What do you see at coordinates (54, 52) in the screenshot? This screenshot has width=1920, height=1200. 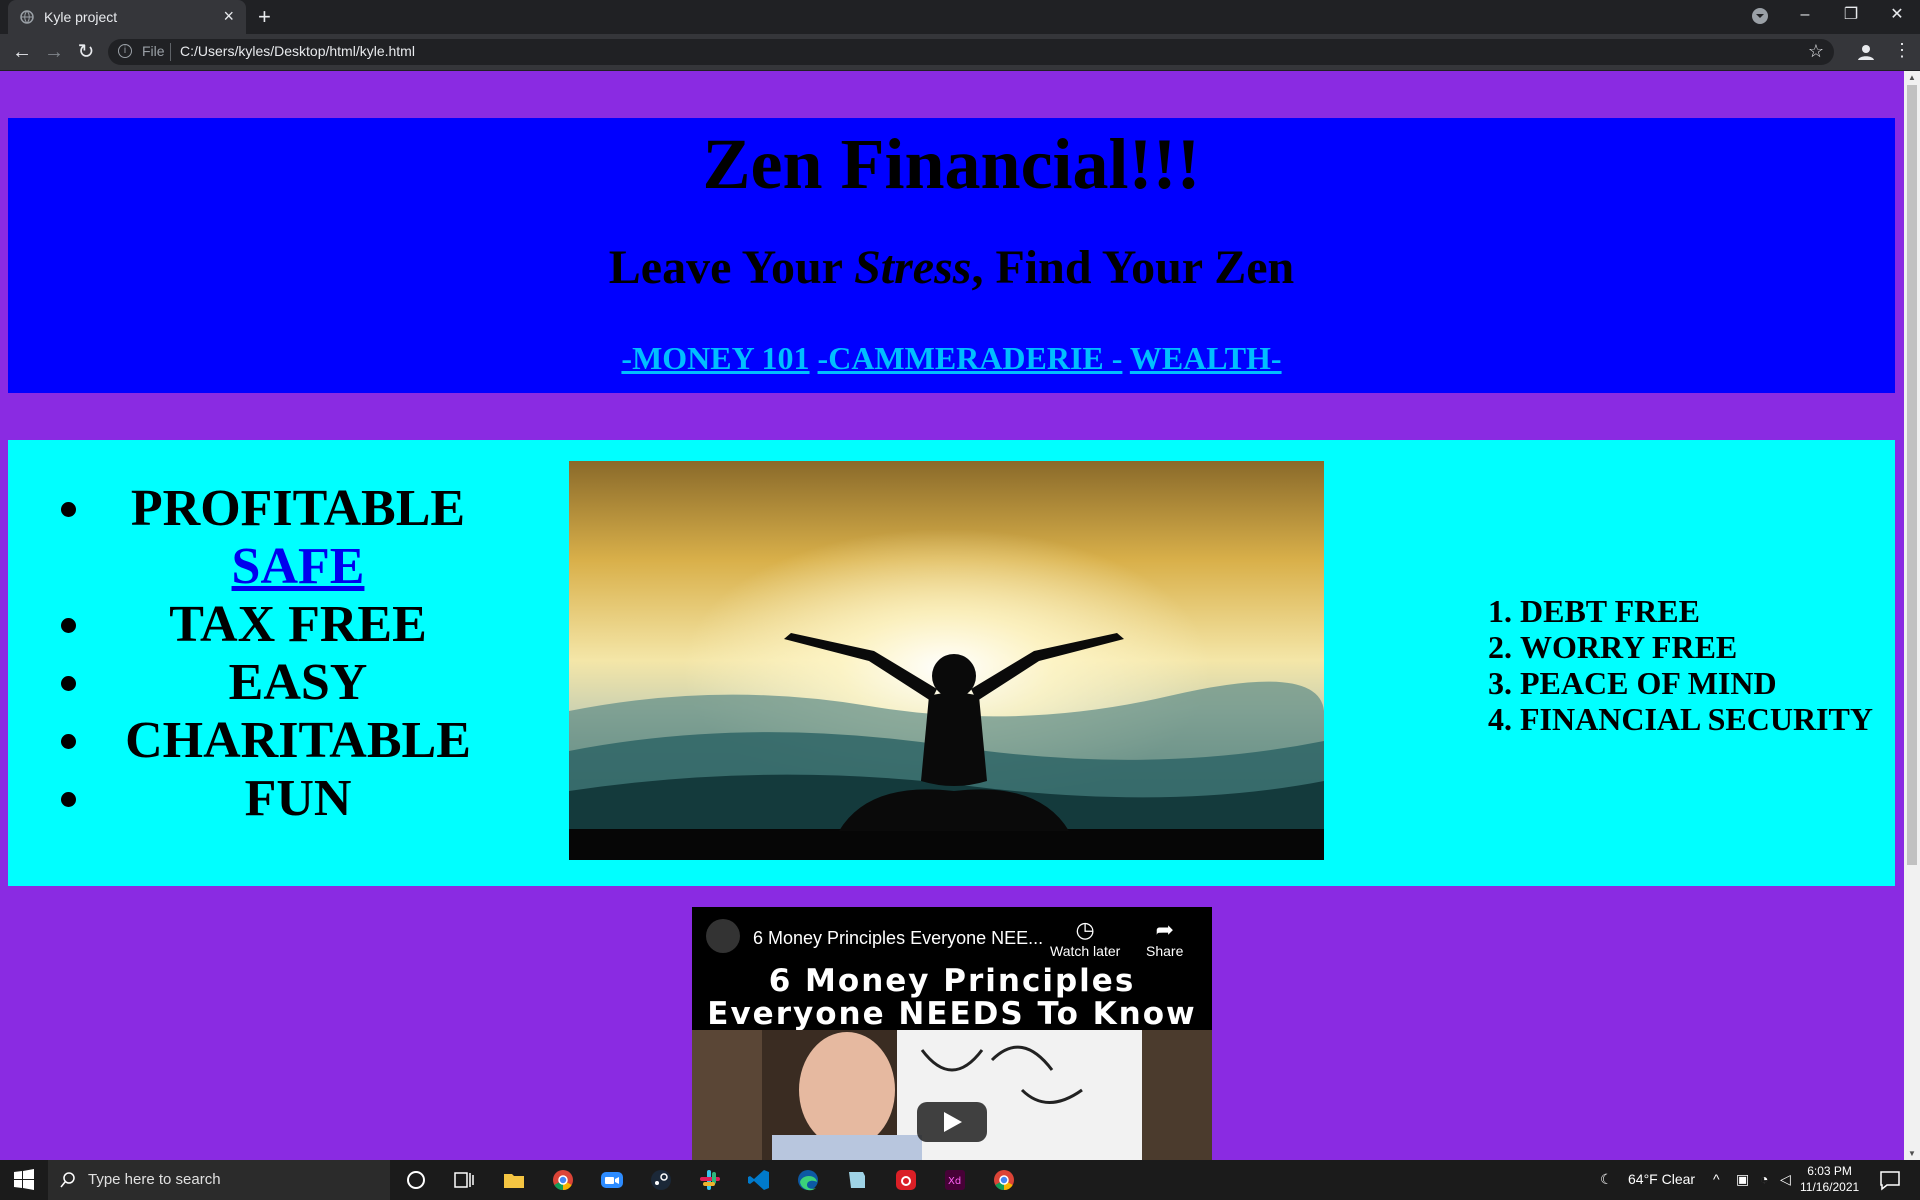 I see `forward-button: →` at bounding box center [54, 52].